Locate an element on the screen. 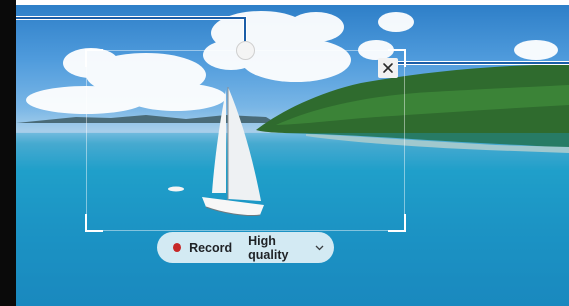  quality-dropdown: High quality is located at coordinates (286, 248).